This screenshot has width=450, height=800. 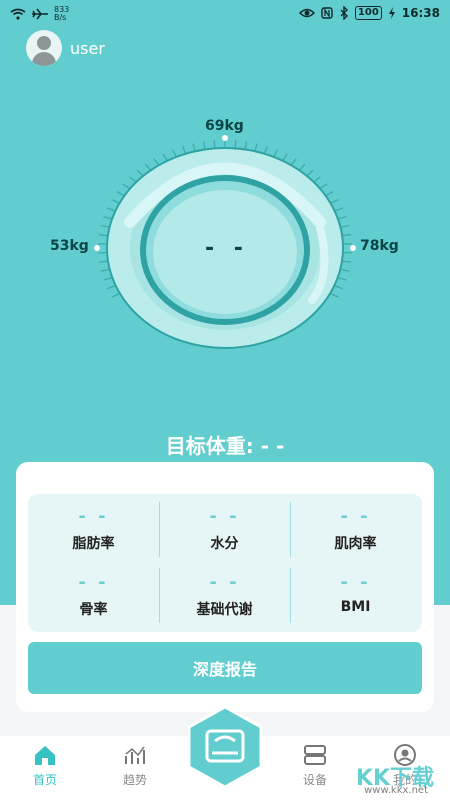 I want to click on gauge-left-label: 53kg, so click(x=69, y=246).